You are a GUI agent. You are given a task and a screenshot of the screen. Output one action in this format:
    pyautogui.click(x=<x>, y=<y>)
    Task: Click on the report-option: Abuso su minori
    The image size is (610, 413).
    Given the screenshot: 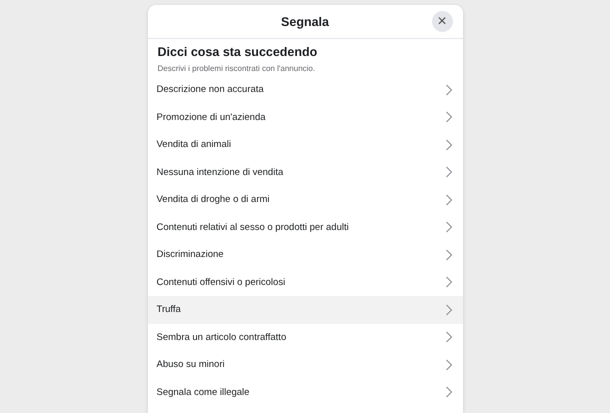 What is the action you would take?
    pyautogui.click(x=305, y=364)
    